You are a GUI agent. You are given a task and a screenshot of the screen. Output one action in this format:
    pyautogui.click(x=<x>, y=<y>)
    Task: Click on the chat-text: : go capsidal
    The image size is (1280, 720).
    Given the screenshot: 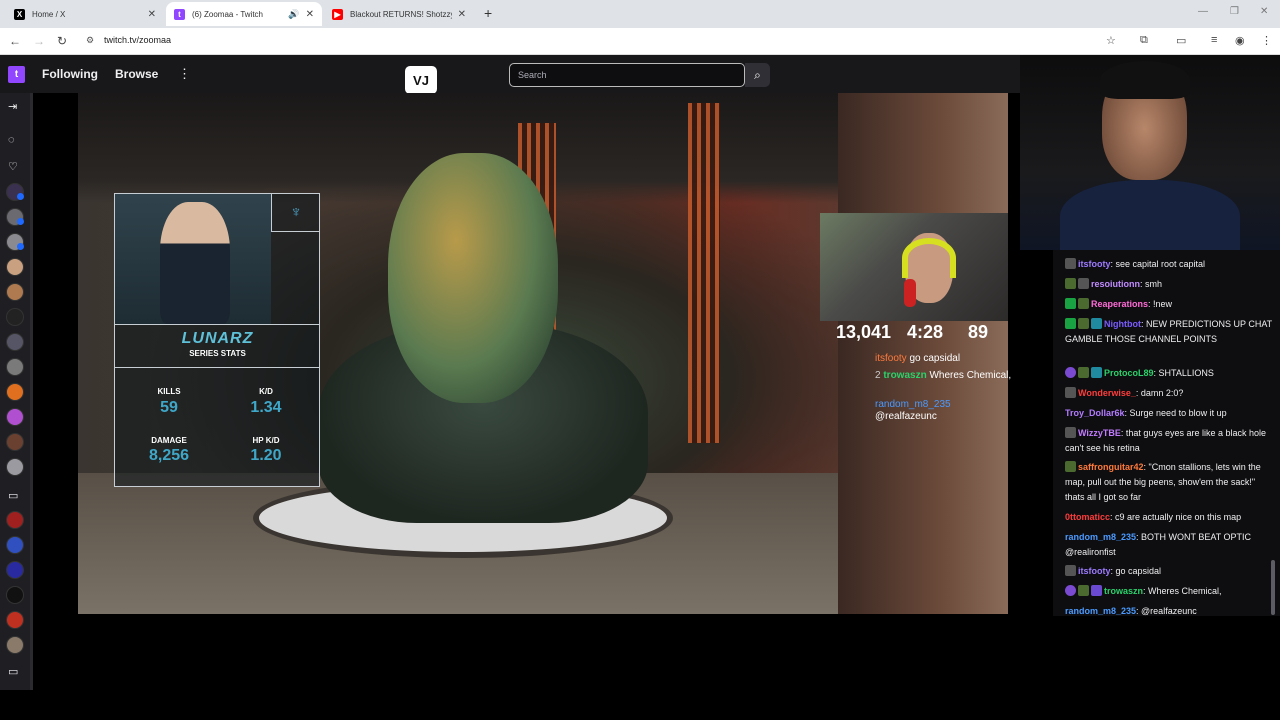 What is the action you would take?
    pyautogui.click(x=1136, y=571)
    